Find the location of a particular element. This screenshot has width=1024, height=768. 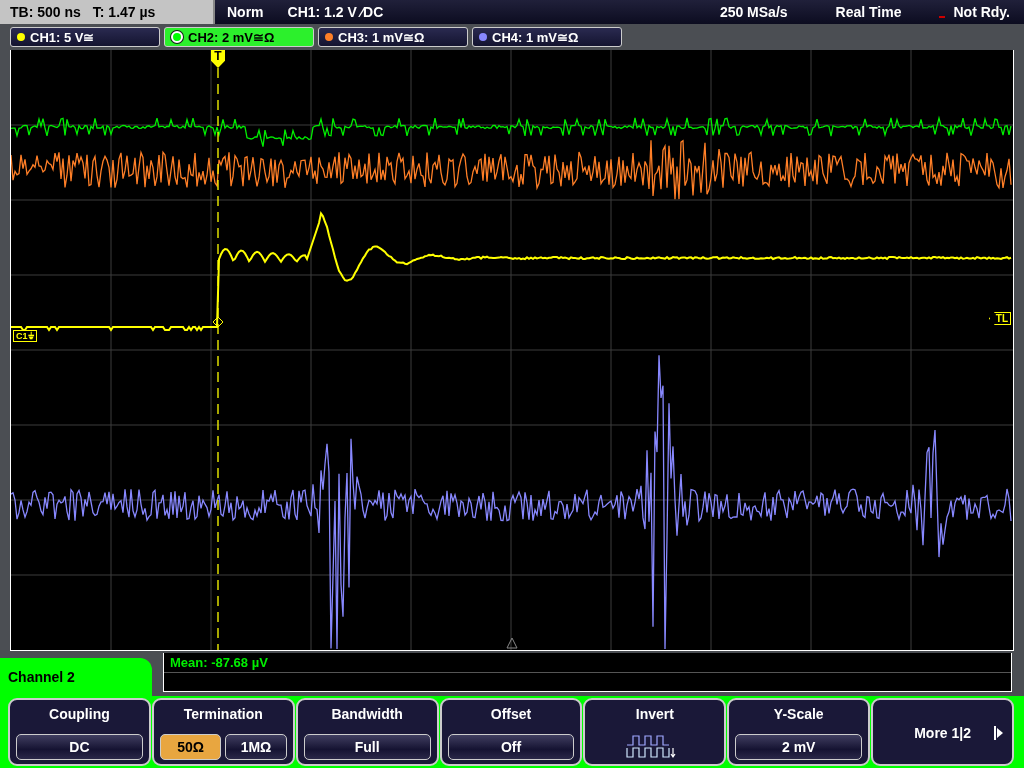

softkey-label: Termination is located at coordinates (223, 713).